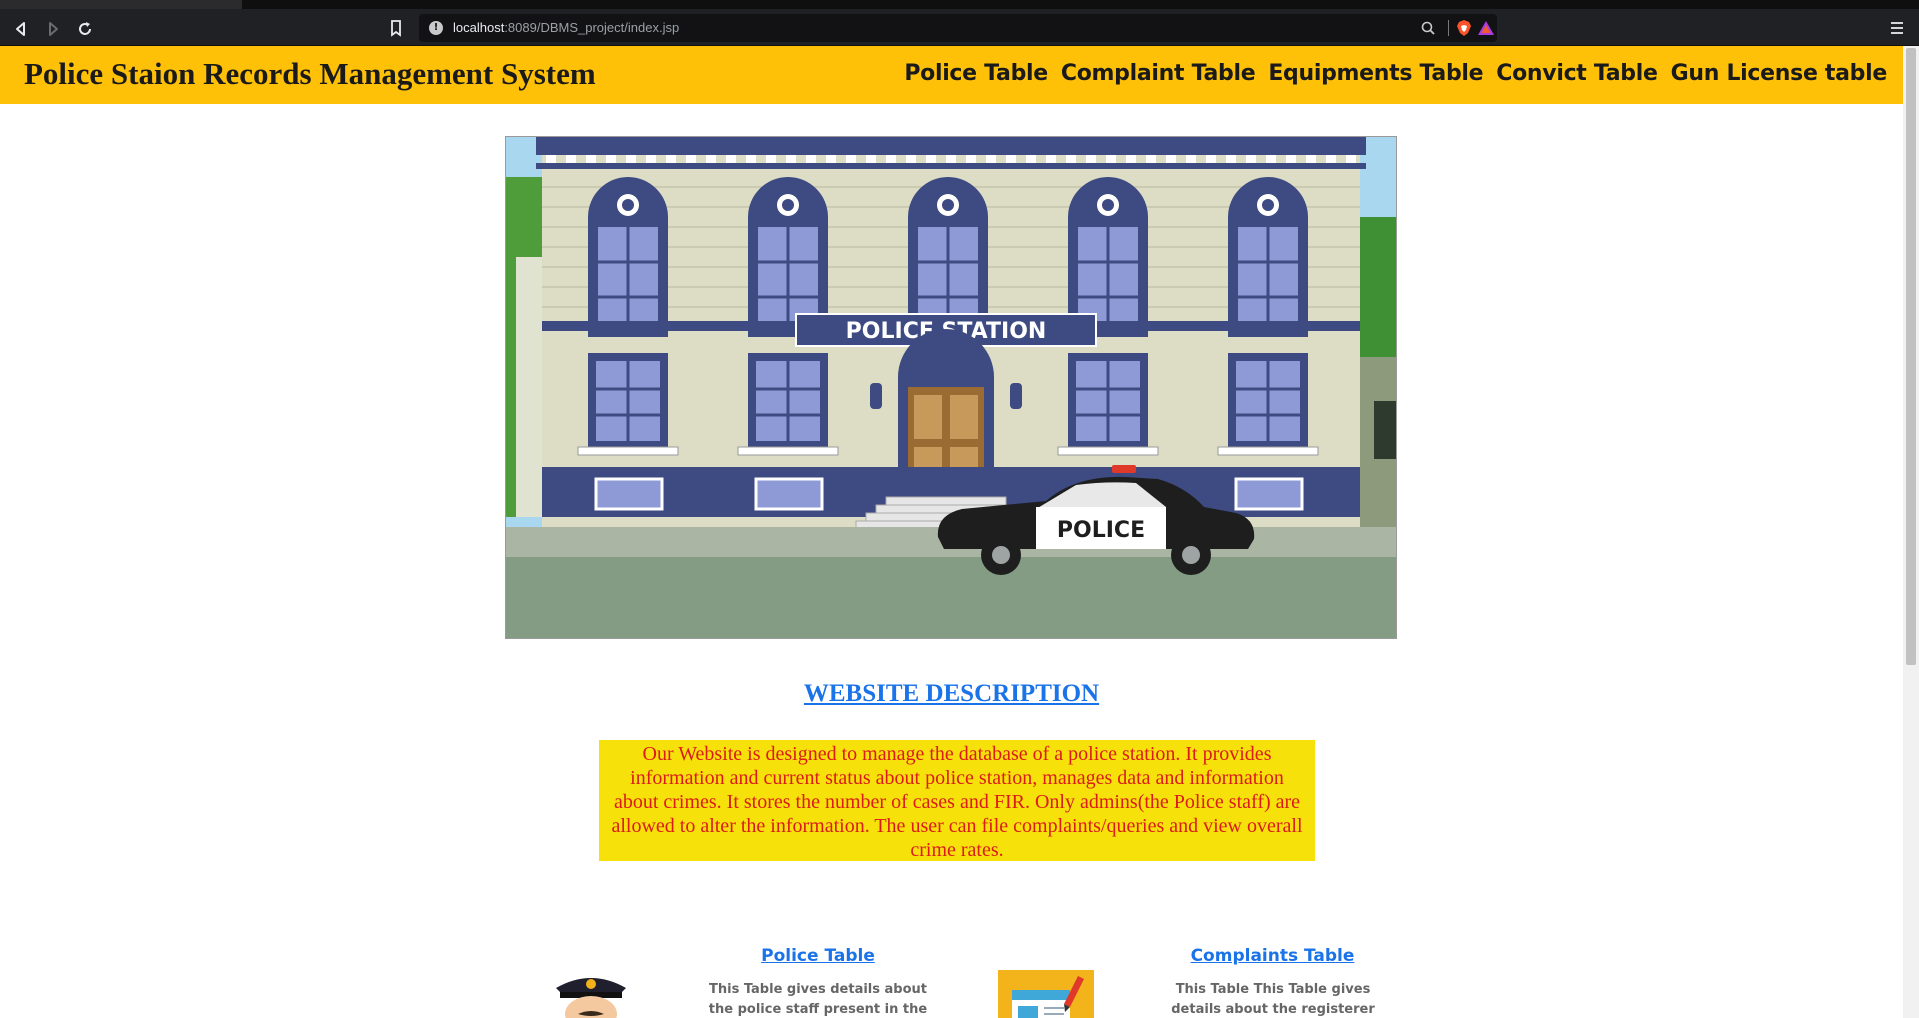 The height and width of the screenshot is (1018, 1919). Describe the element at coordinates (21, 29) in the screenshot. I see `back-icon` at that location.